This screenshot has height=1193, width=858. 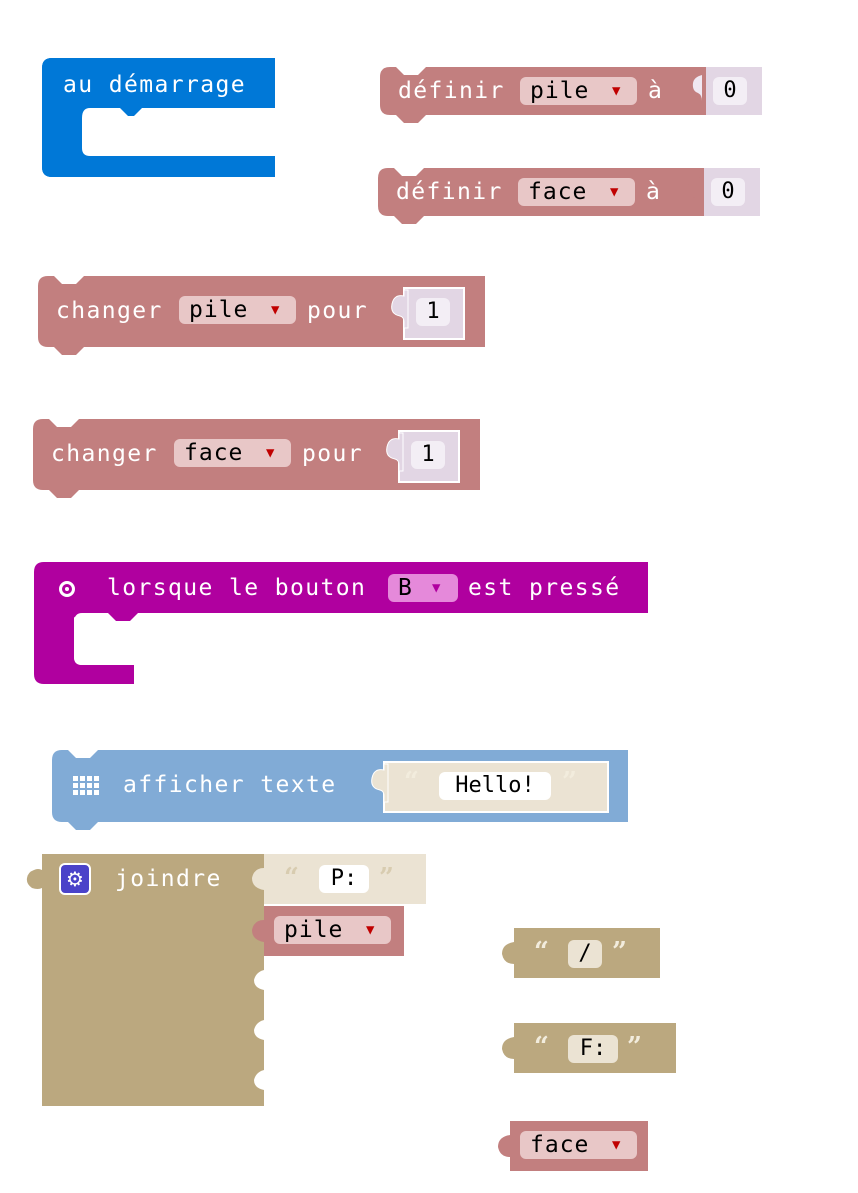 I want to click on join-second-variable-dropdown: pile ▼, so click(x=332, y=930).